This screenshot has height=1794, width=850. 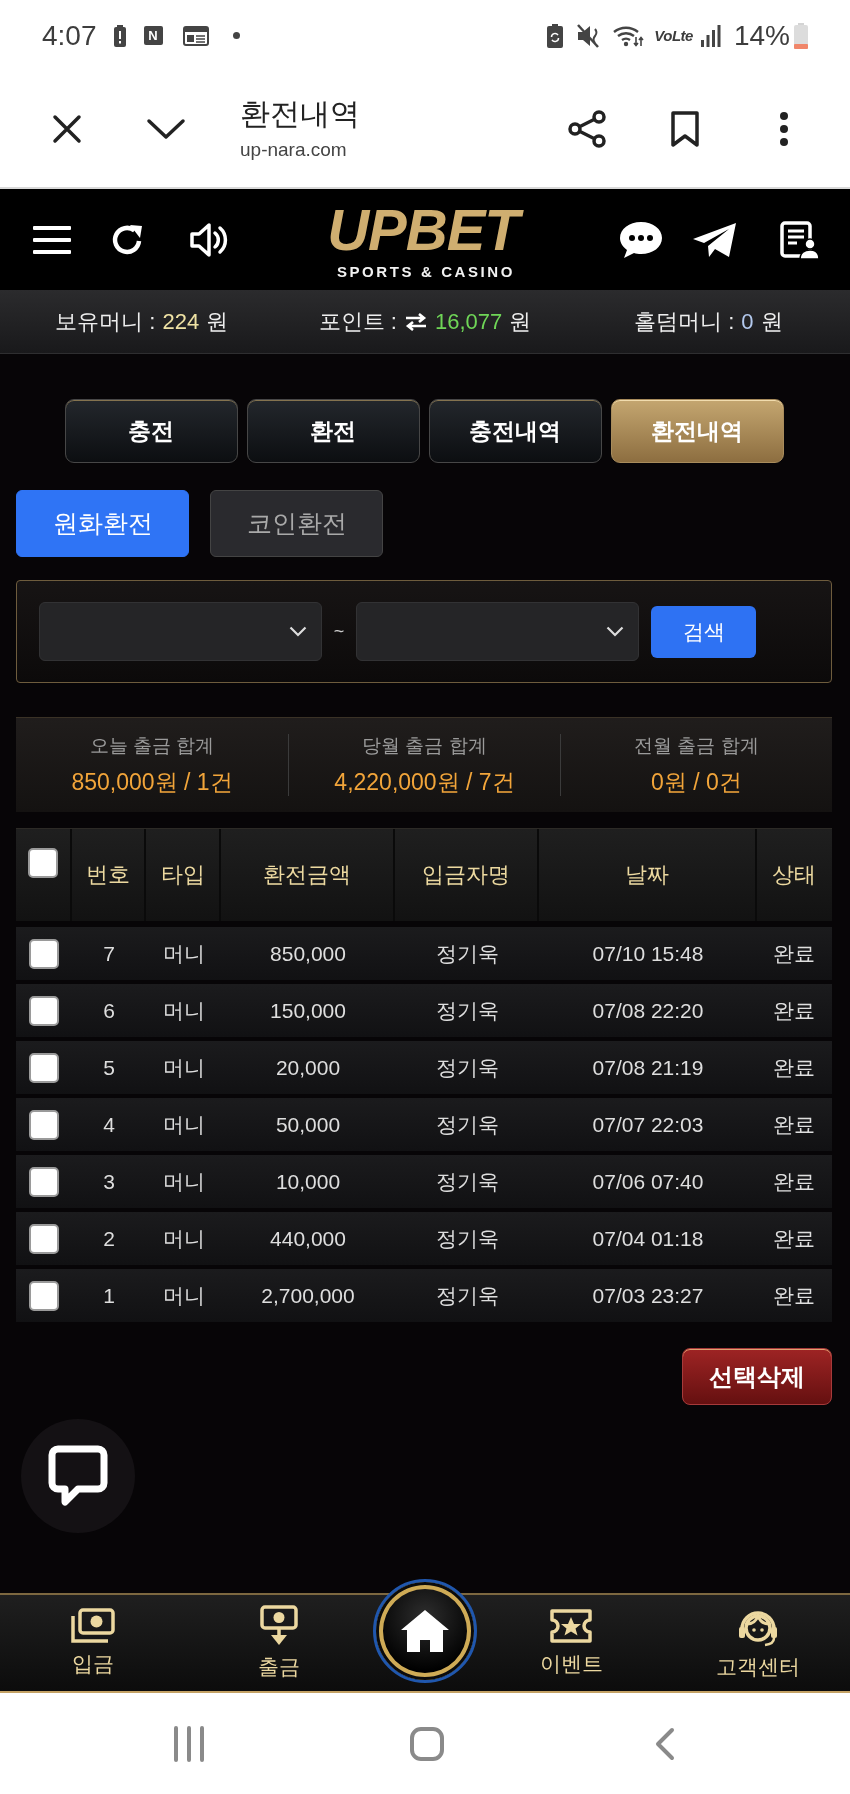 What do you see at coordinates (78, 1476) in the screenshot?
I see `speech-bubble-icon` at bounding box center [78, 1476].